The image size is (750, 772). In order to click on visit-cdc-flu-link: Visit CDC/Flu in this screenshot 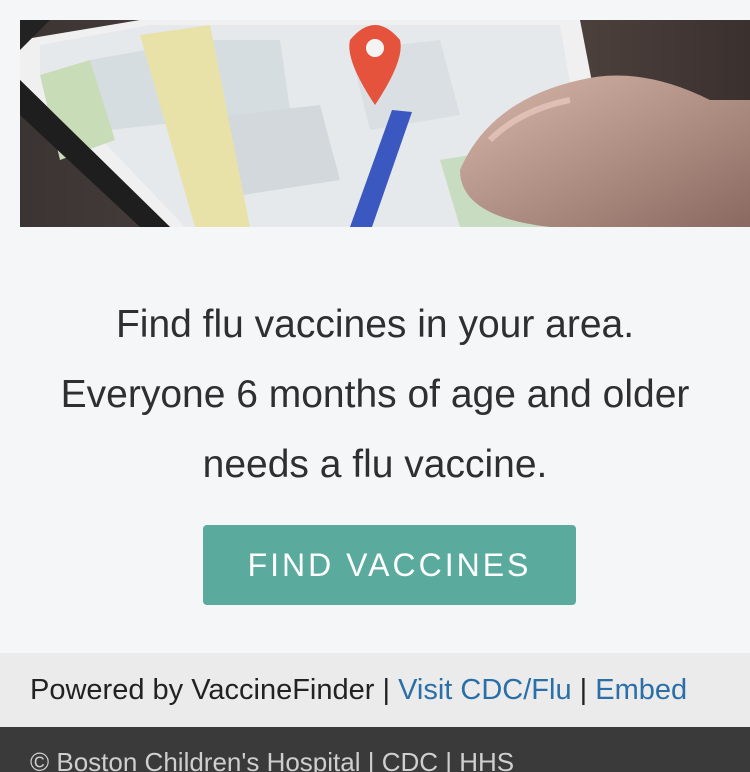, I will do `click(485, 690)`.